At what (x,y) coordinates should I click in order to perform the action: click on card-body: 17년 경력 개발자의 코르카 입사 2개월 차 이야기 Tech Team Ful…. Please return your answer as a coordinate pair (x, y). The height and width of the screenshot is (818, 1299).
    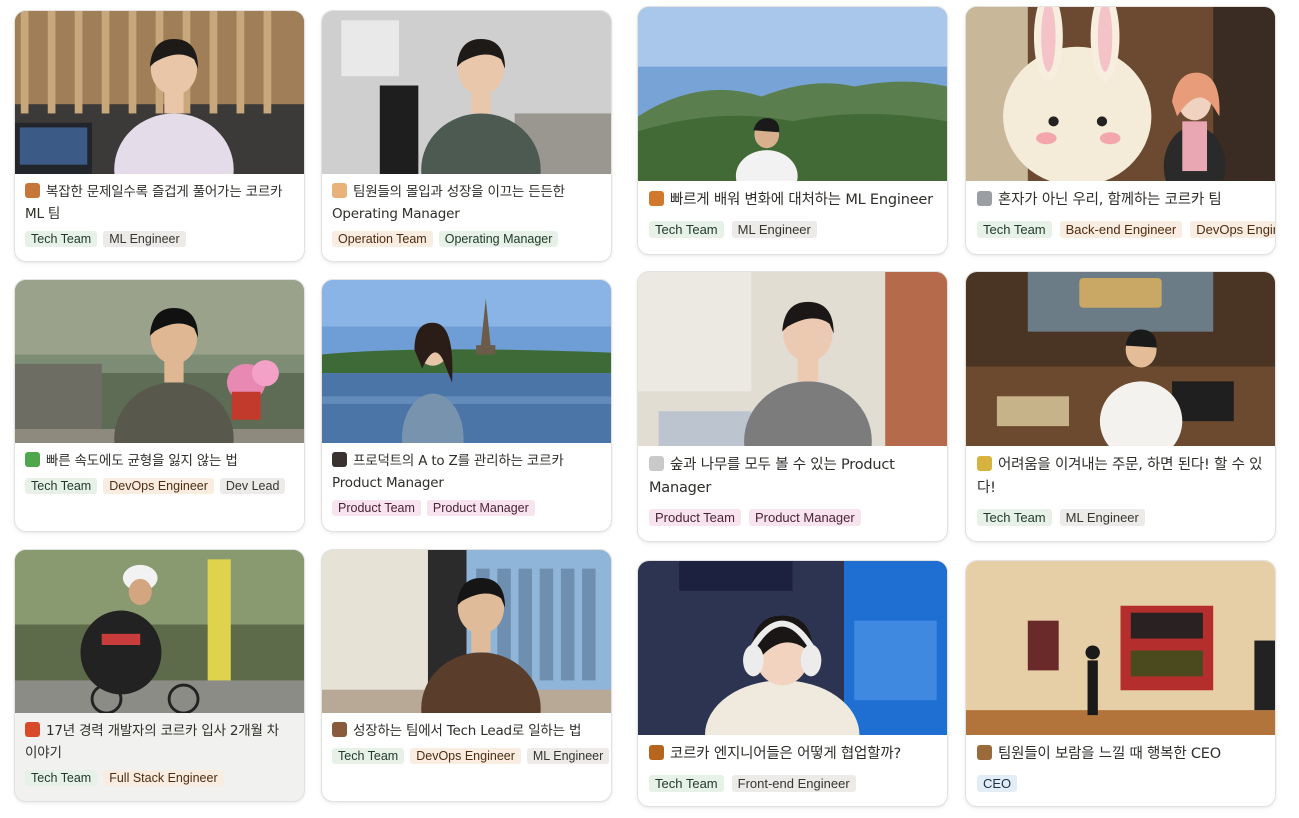
    Looking at the image, I should click on (159, 753).